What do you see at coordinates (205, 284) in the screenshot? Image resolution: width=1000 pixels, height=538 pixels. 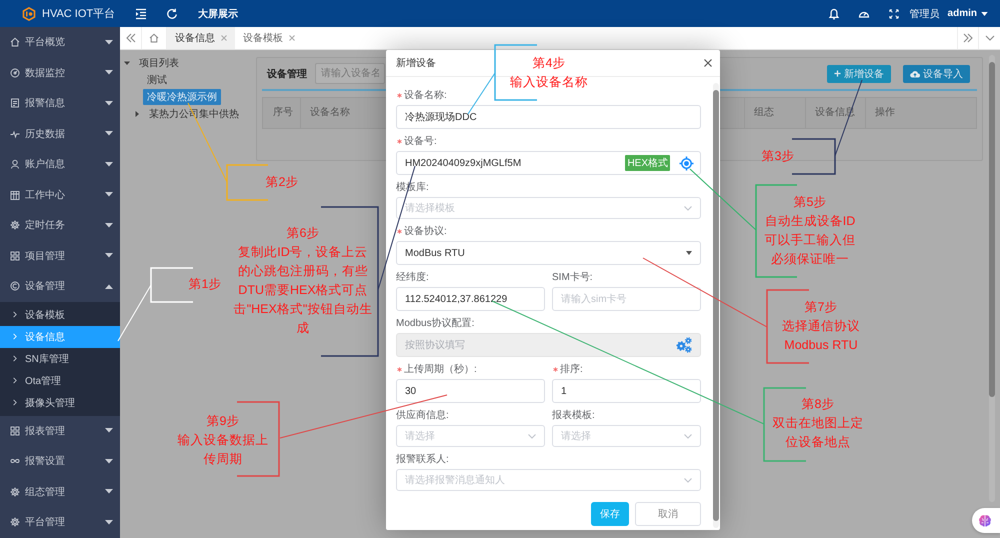 I see `step-label: 第1步` at bounding box center [205, 284].